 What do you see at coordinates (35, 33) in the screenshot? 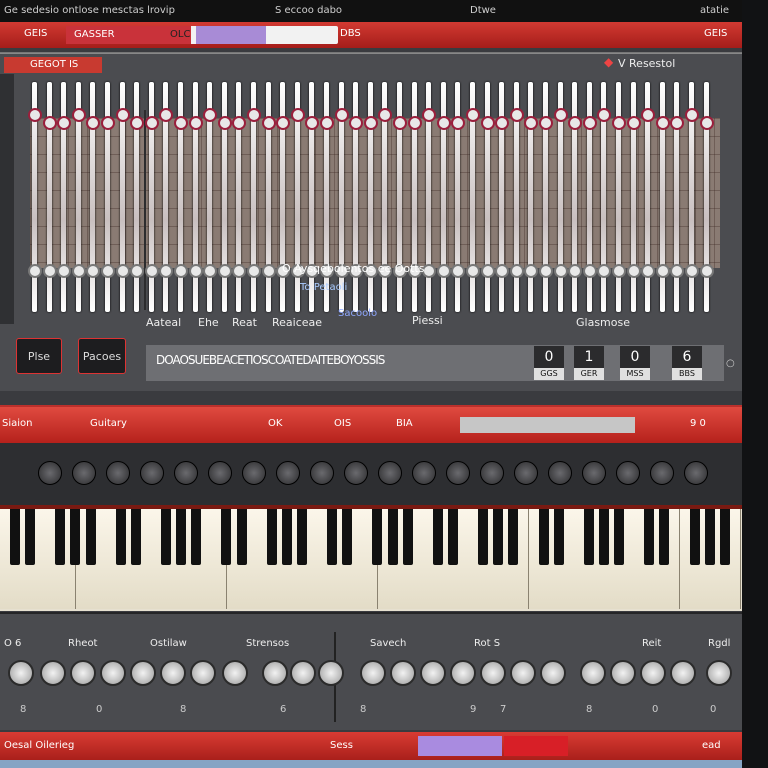
I see `toolstrip-label: GEIS` at bounding box center [35, 33].